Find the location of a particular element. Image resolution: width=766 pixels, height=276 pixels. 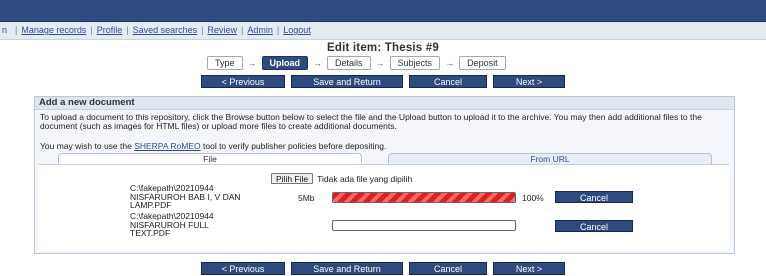

file-chooser: Pilih File Tidak ada file yang dipilih is located at coordinates (341, 178).